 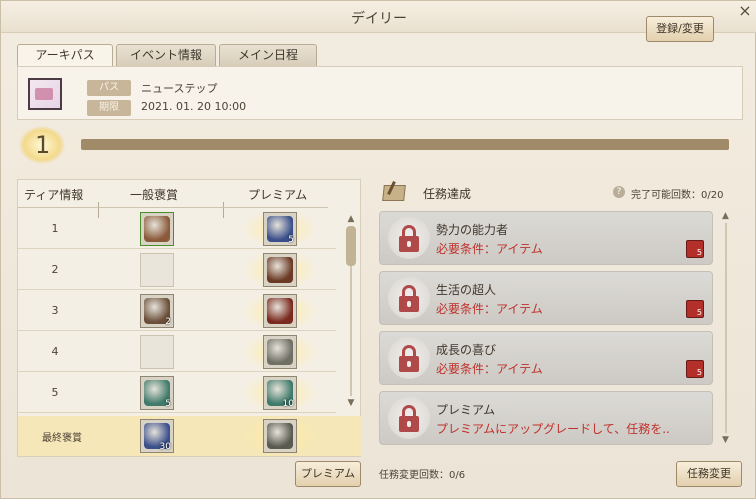 I want to click on pass-info-bar: パス ニューステップ 期限 2021. 01. 20 10:00, so click(x=380, y=93).